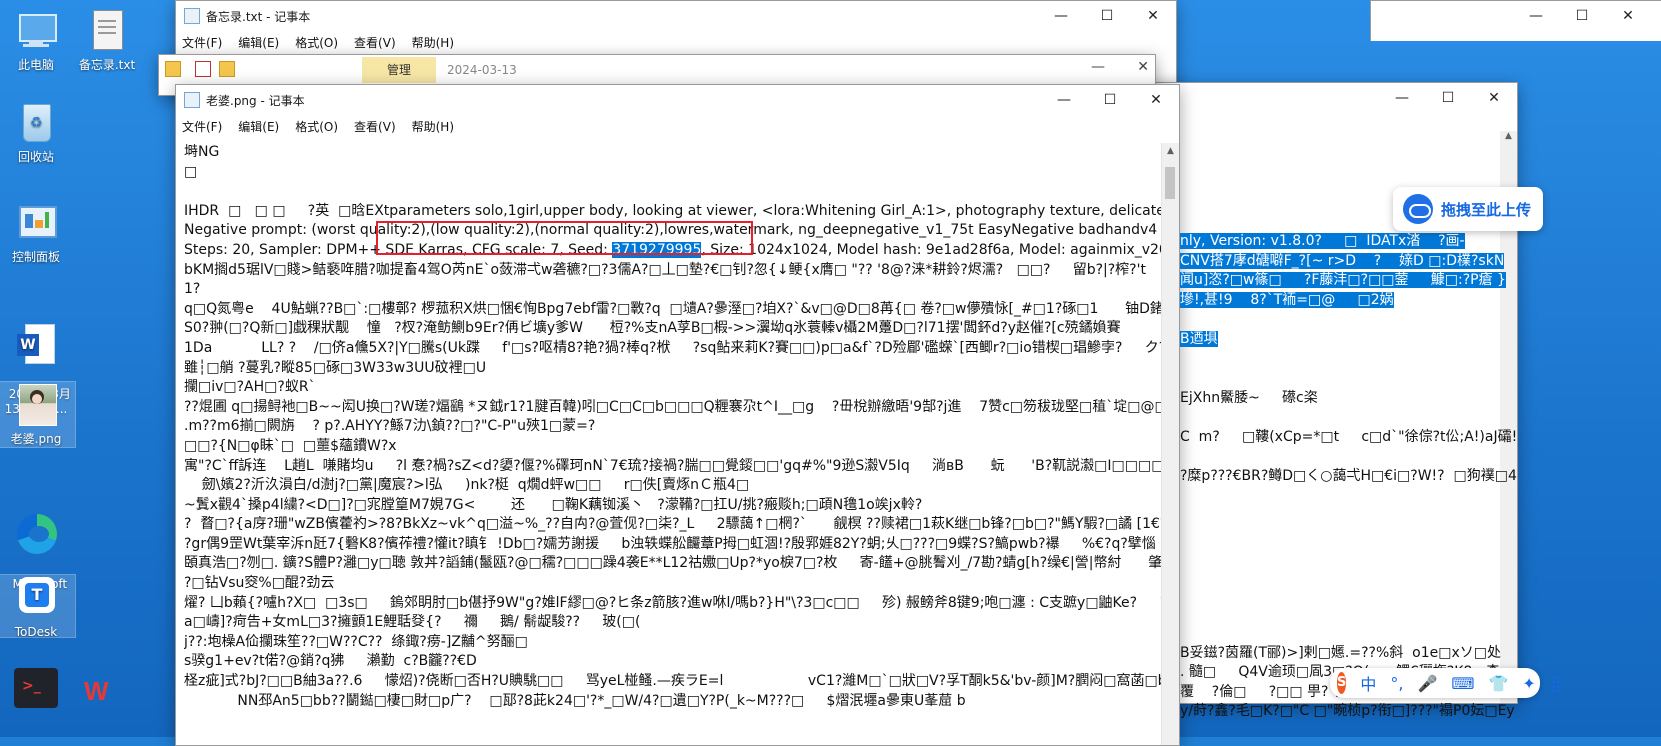  What do you see at coordinates (1446, 683) in the screenshot?
I see `ime-toolbar: S 中 °, 🎤 ⌨ 👕 ✦ ⣿` at bounding box center [1446, 683].